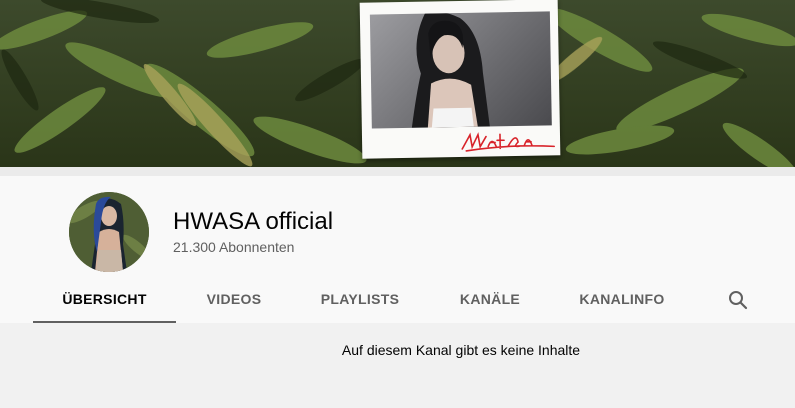  What do you see at coordinates (109, 232) in the screenshot?
I see `channel-avatar` at bounding box center [109, 232].